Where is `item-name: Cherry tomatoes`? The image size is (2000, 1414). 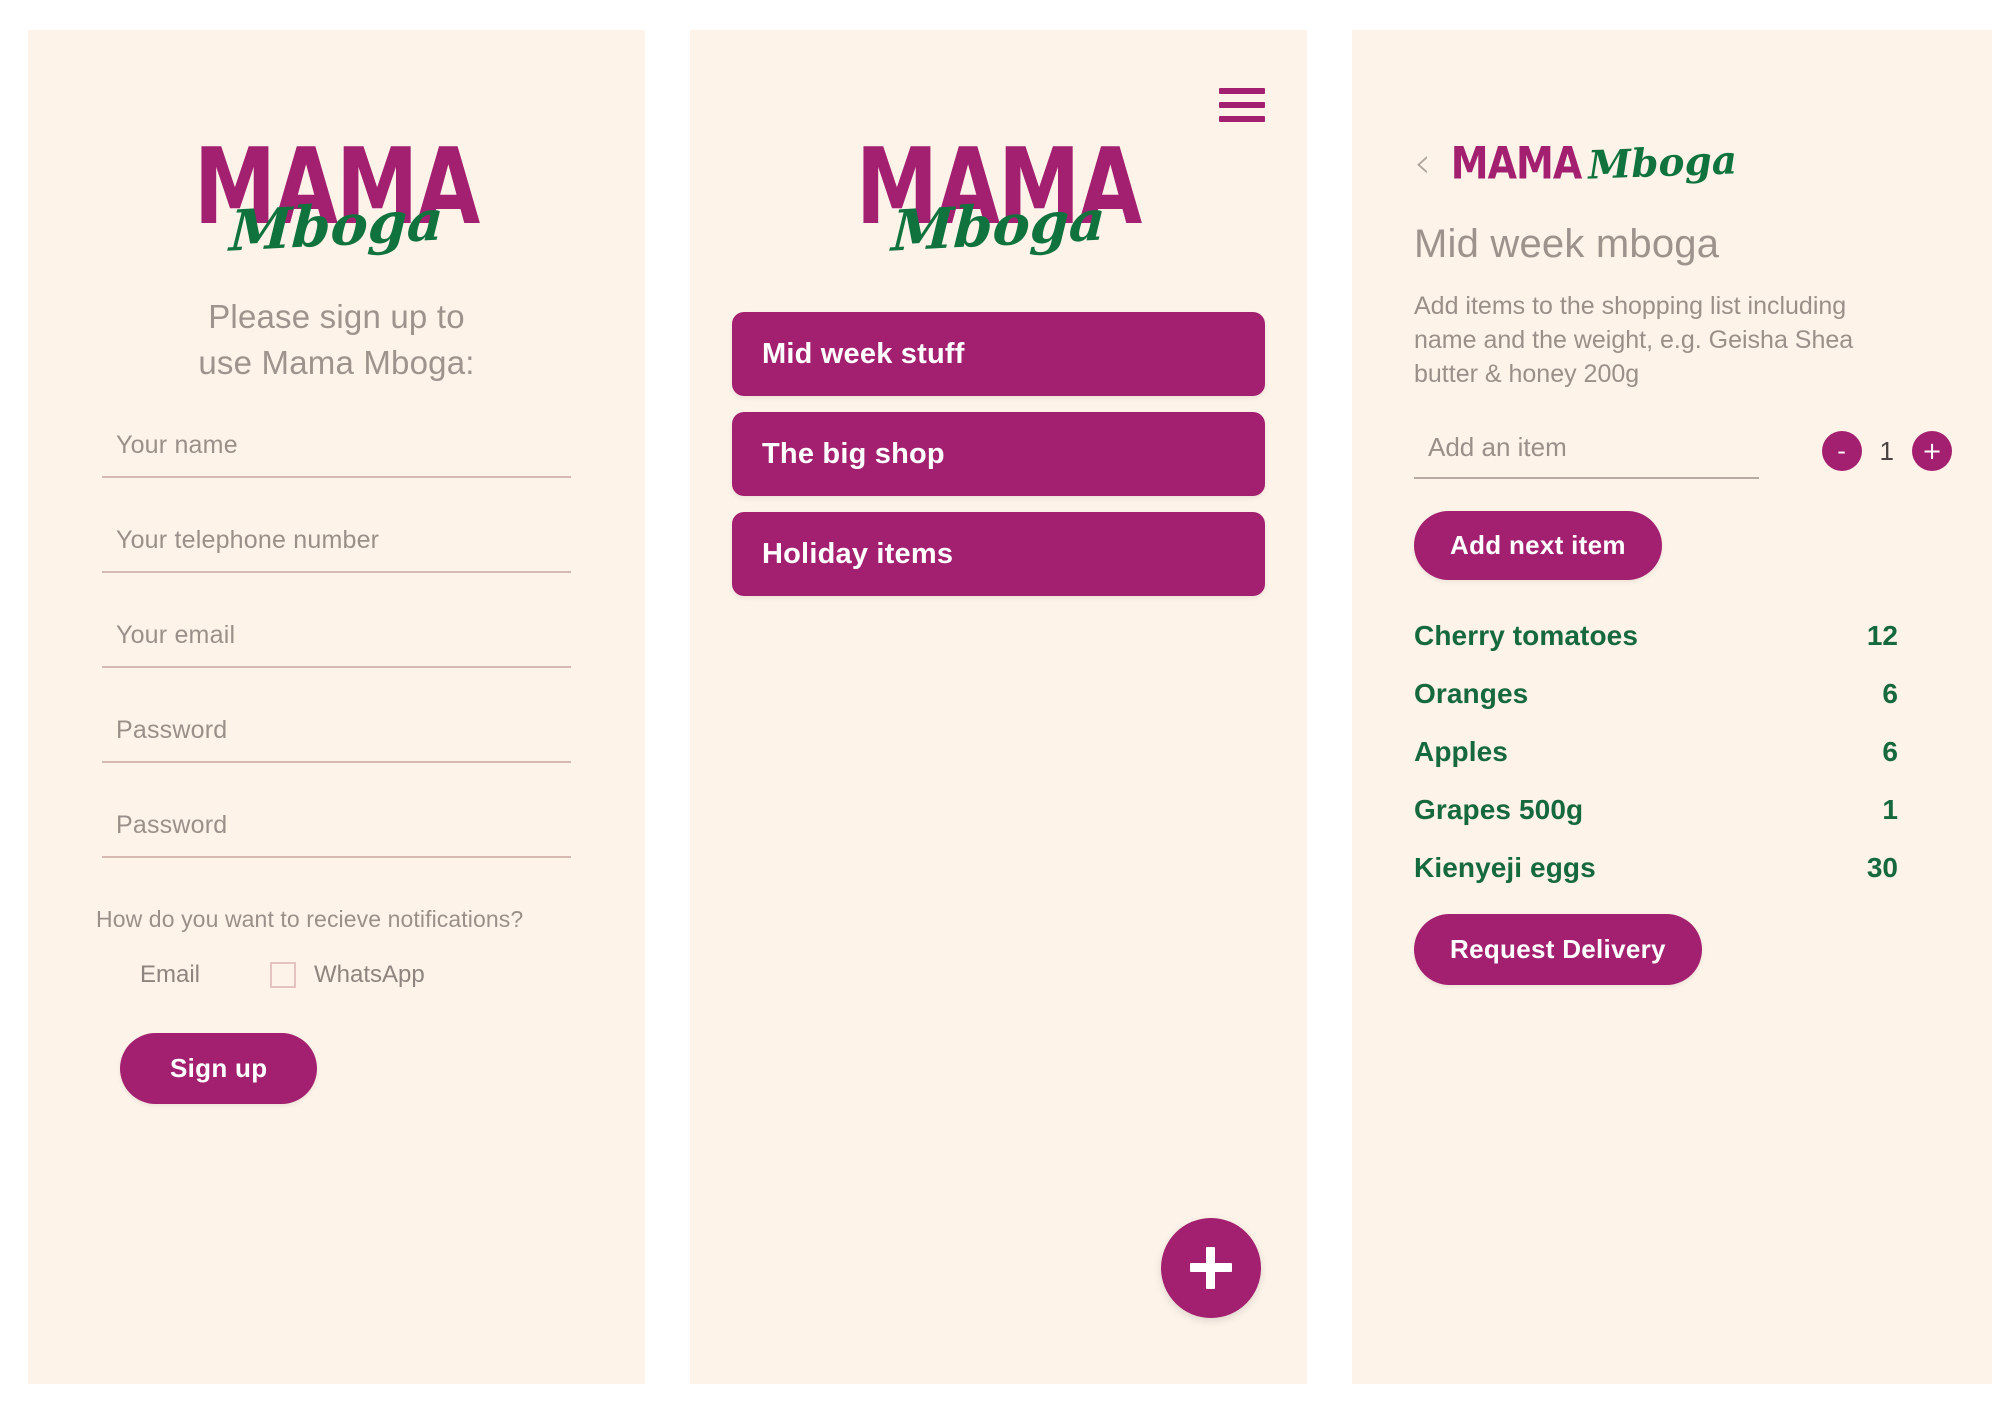 item-name: Cherry tomatoes is located at coordinates (1526, 635).